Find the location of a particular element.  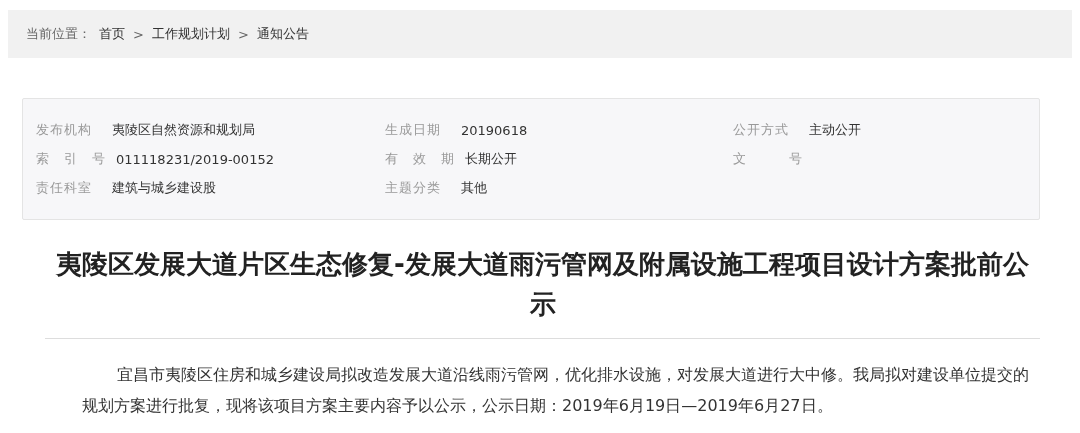

breadcrumb-link: 工作规划计划 is located at coordinates (190, 34).